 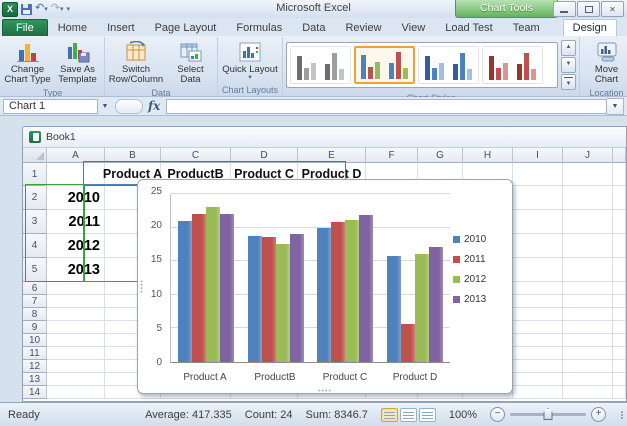 What do you see at coordinates (526, 27) in the screenshot?
I see `tab-team: Team` at bounding box center [526, 27].